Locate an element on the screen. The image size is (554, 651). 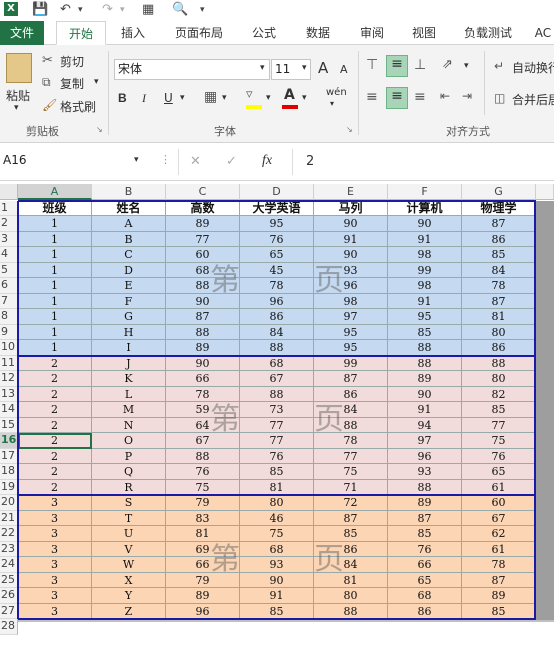
table-cell: O is located at coordinates (129, 441).